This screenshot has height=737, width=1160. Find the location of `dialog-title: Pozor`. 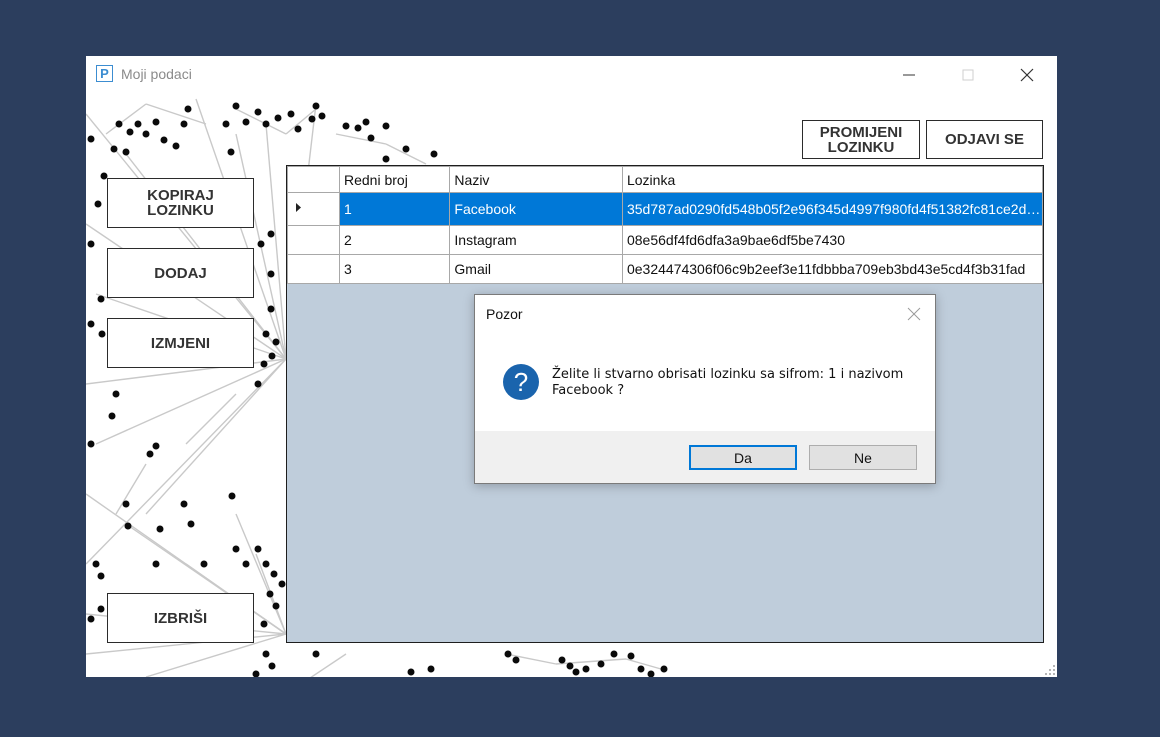

dialog-title: Pozor is located at coordinates (504, 314).